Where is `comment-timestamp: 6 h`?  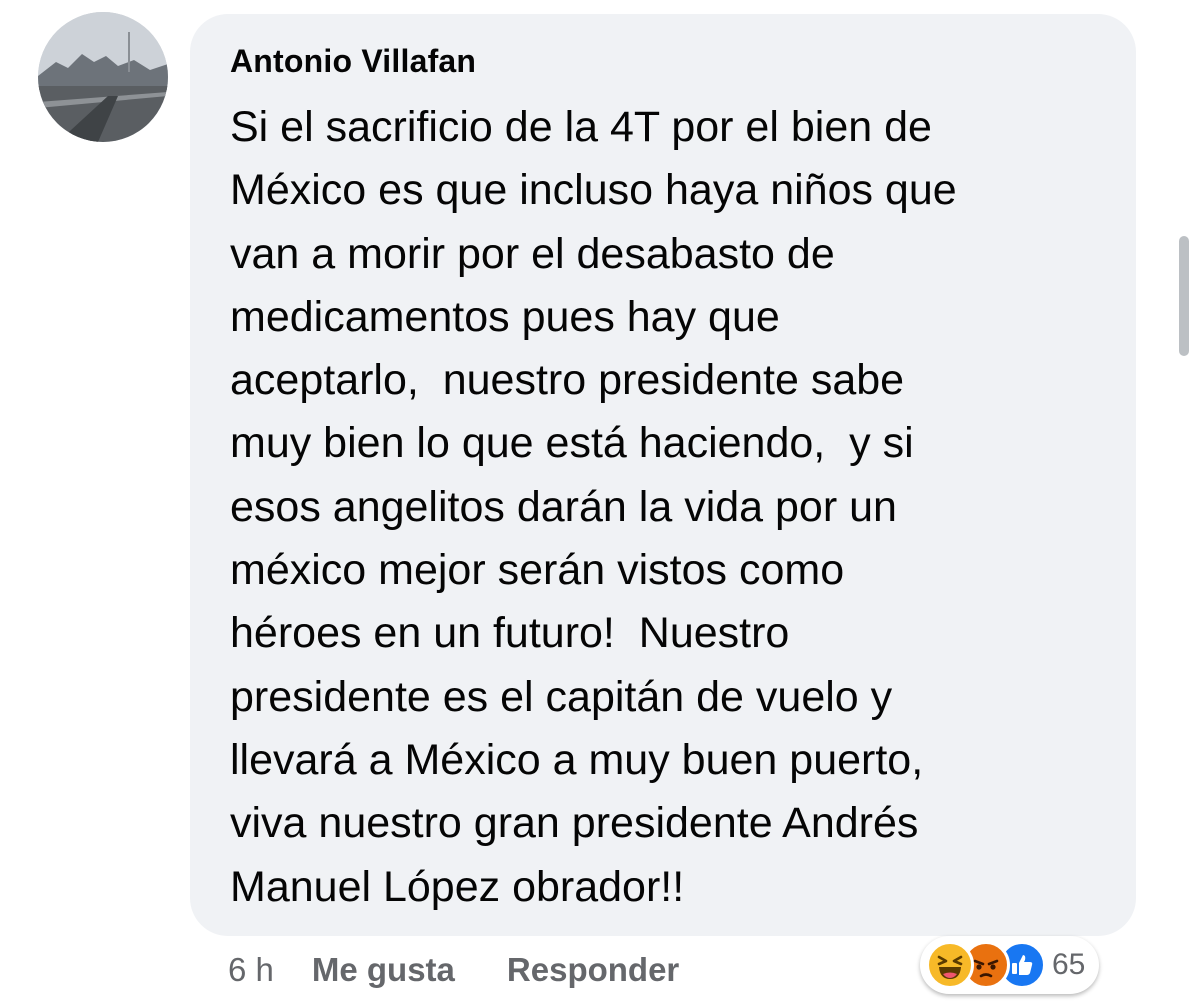 comment-timestamp: 6 h is located at coordinates (251, 970).